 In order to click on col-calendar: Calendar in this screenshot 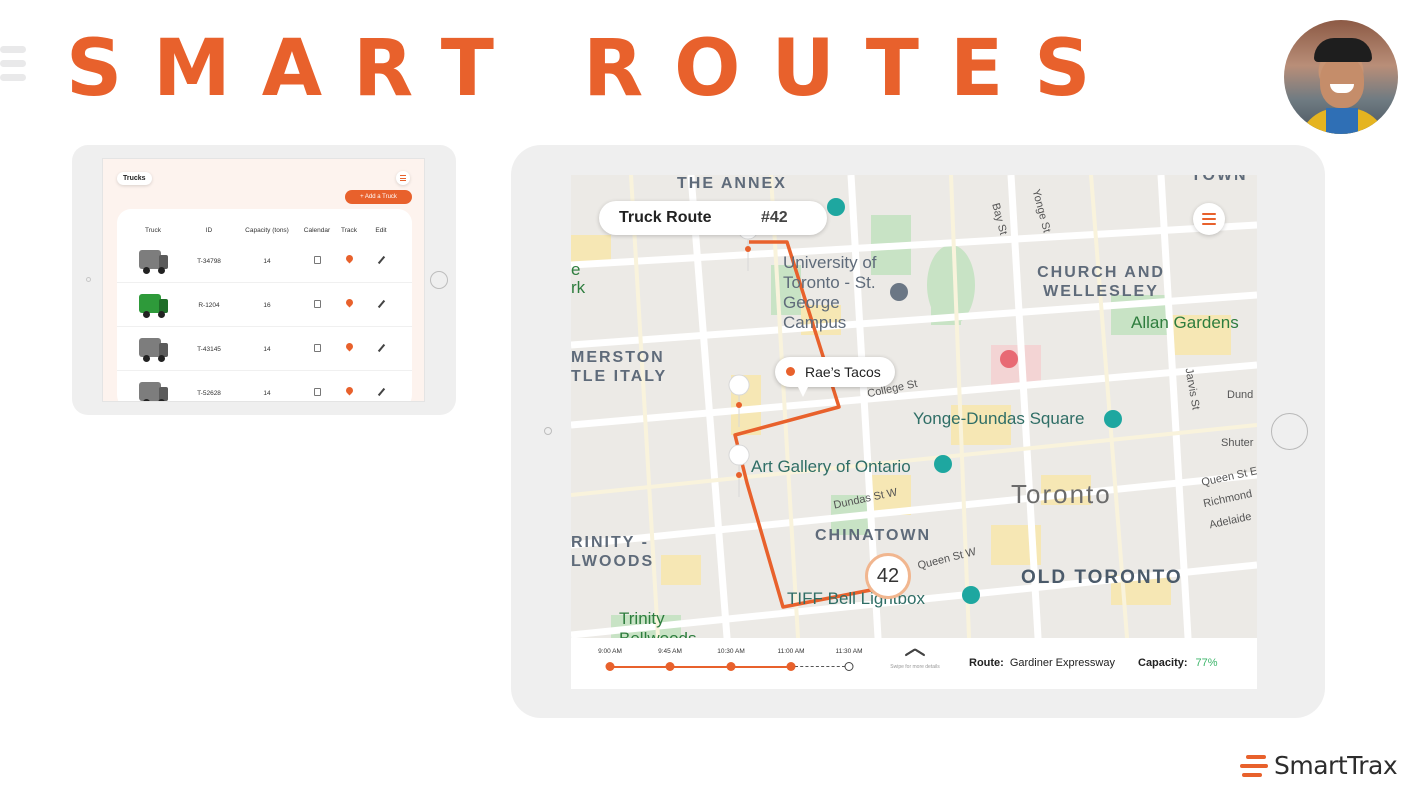, I will do `click(317, 230)`.